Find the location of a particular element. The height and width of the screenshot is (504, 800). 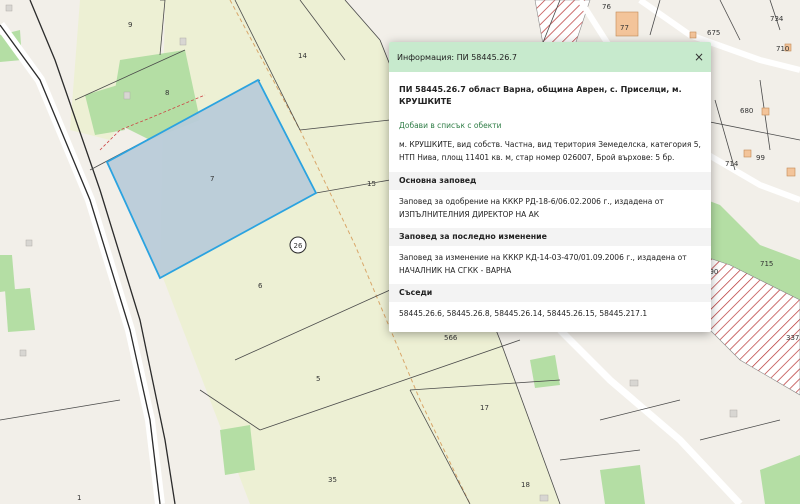

plot-label: 337 is located at coordinates (792, 338).